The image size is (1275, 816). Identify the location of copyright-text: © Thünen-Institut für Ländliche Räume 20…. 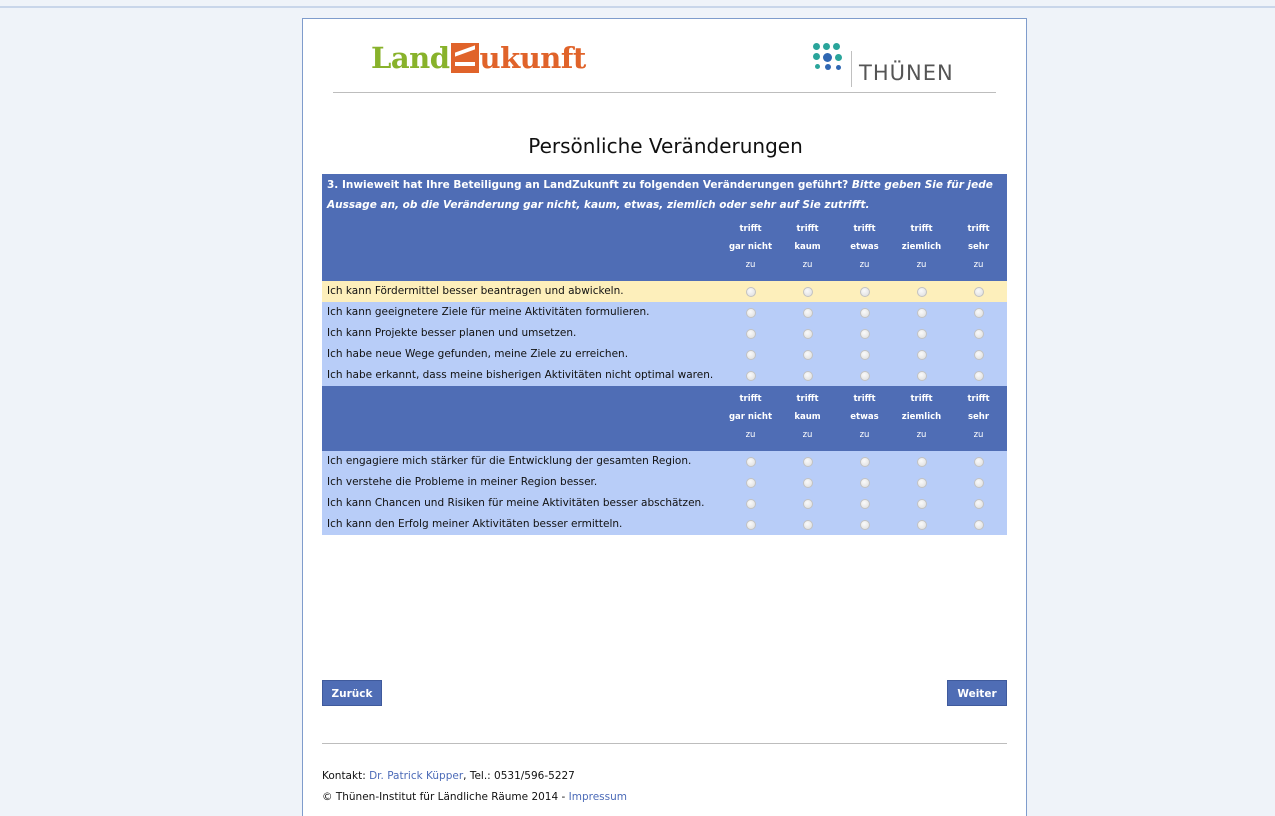
(445, 797).